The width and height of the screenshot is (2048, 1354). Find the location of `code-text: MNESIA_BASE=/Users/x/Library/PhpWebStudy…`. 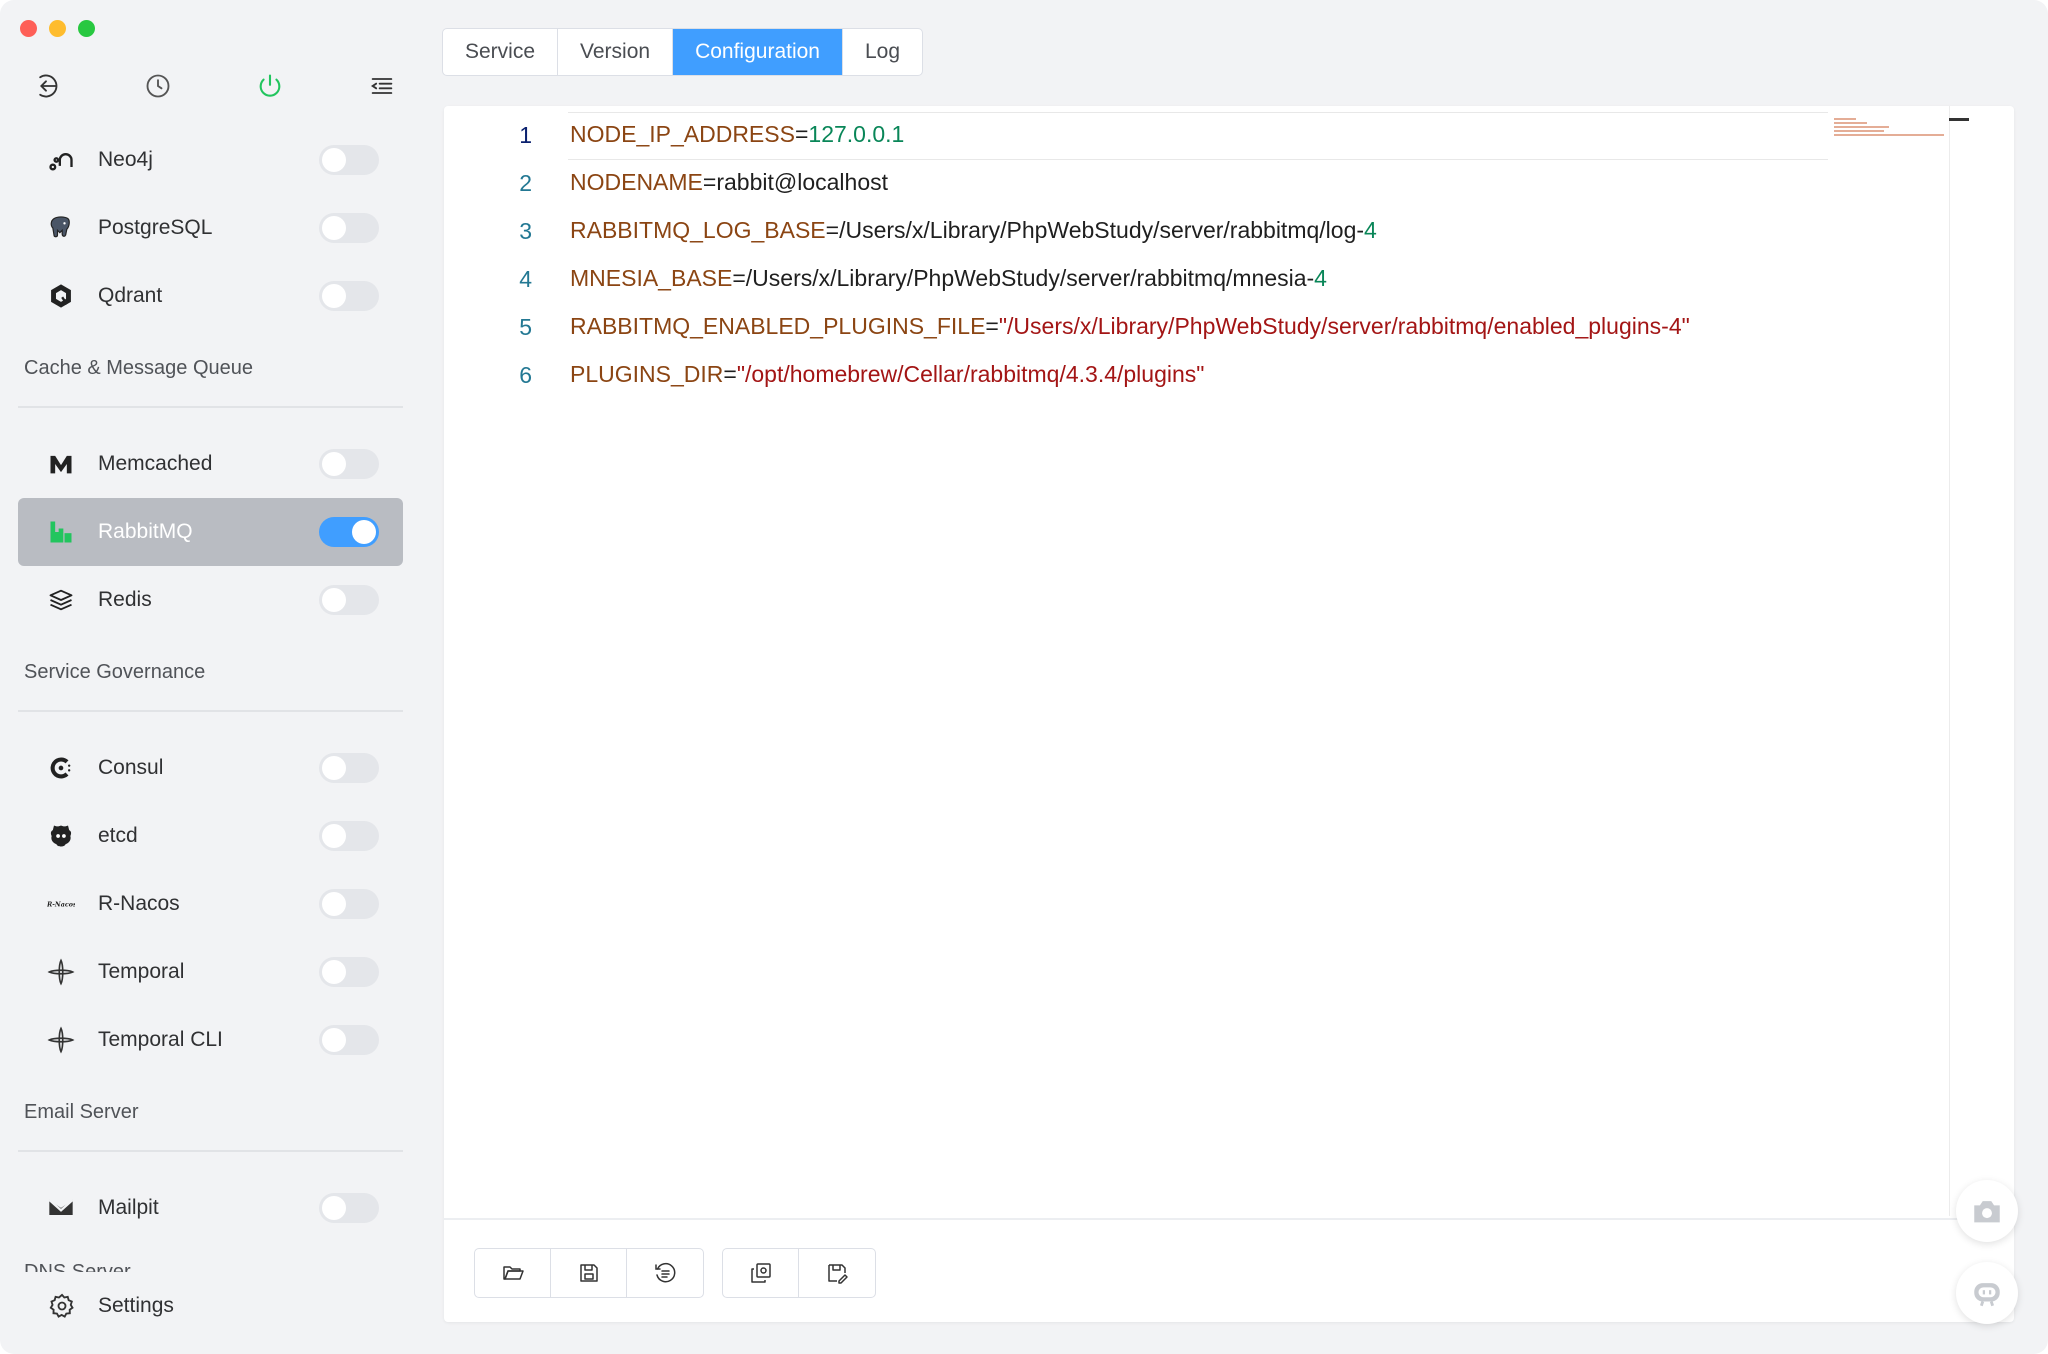

code-text: MNESIA_BASE=/Users/x/Library/PhpWebStudy… is located at coordinates (948, 278).